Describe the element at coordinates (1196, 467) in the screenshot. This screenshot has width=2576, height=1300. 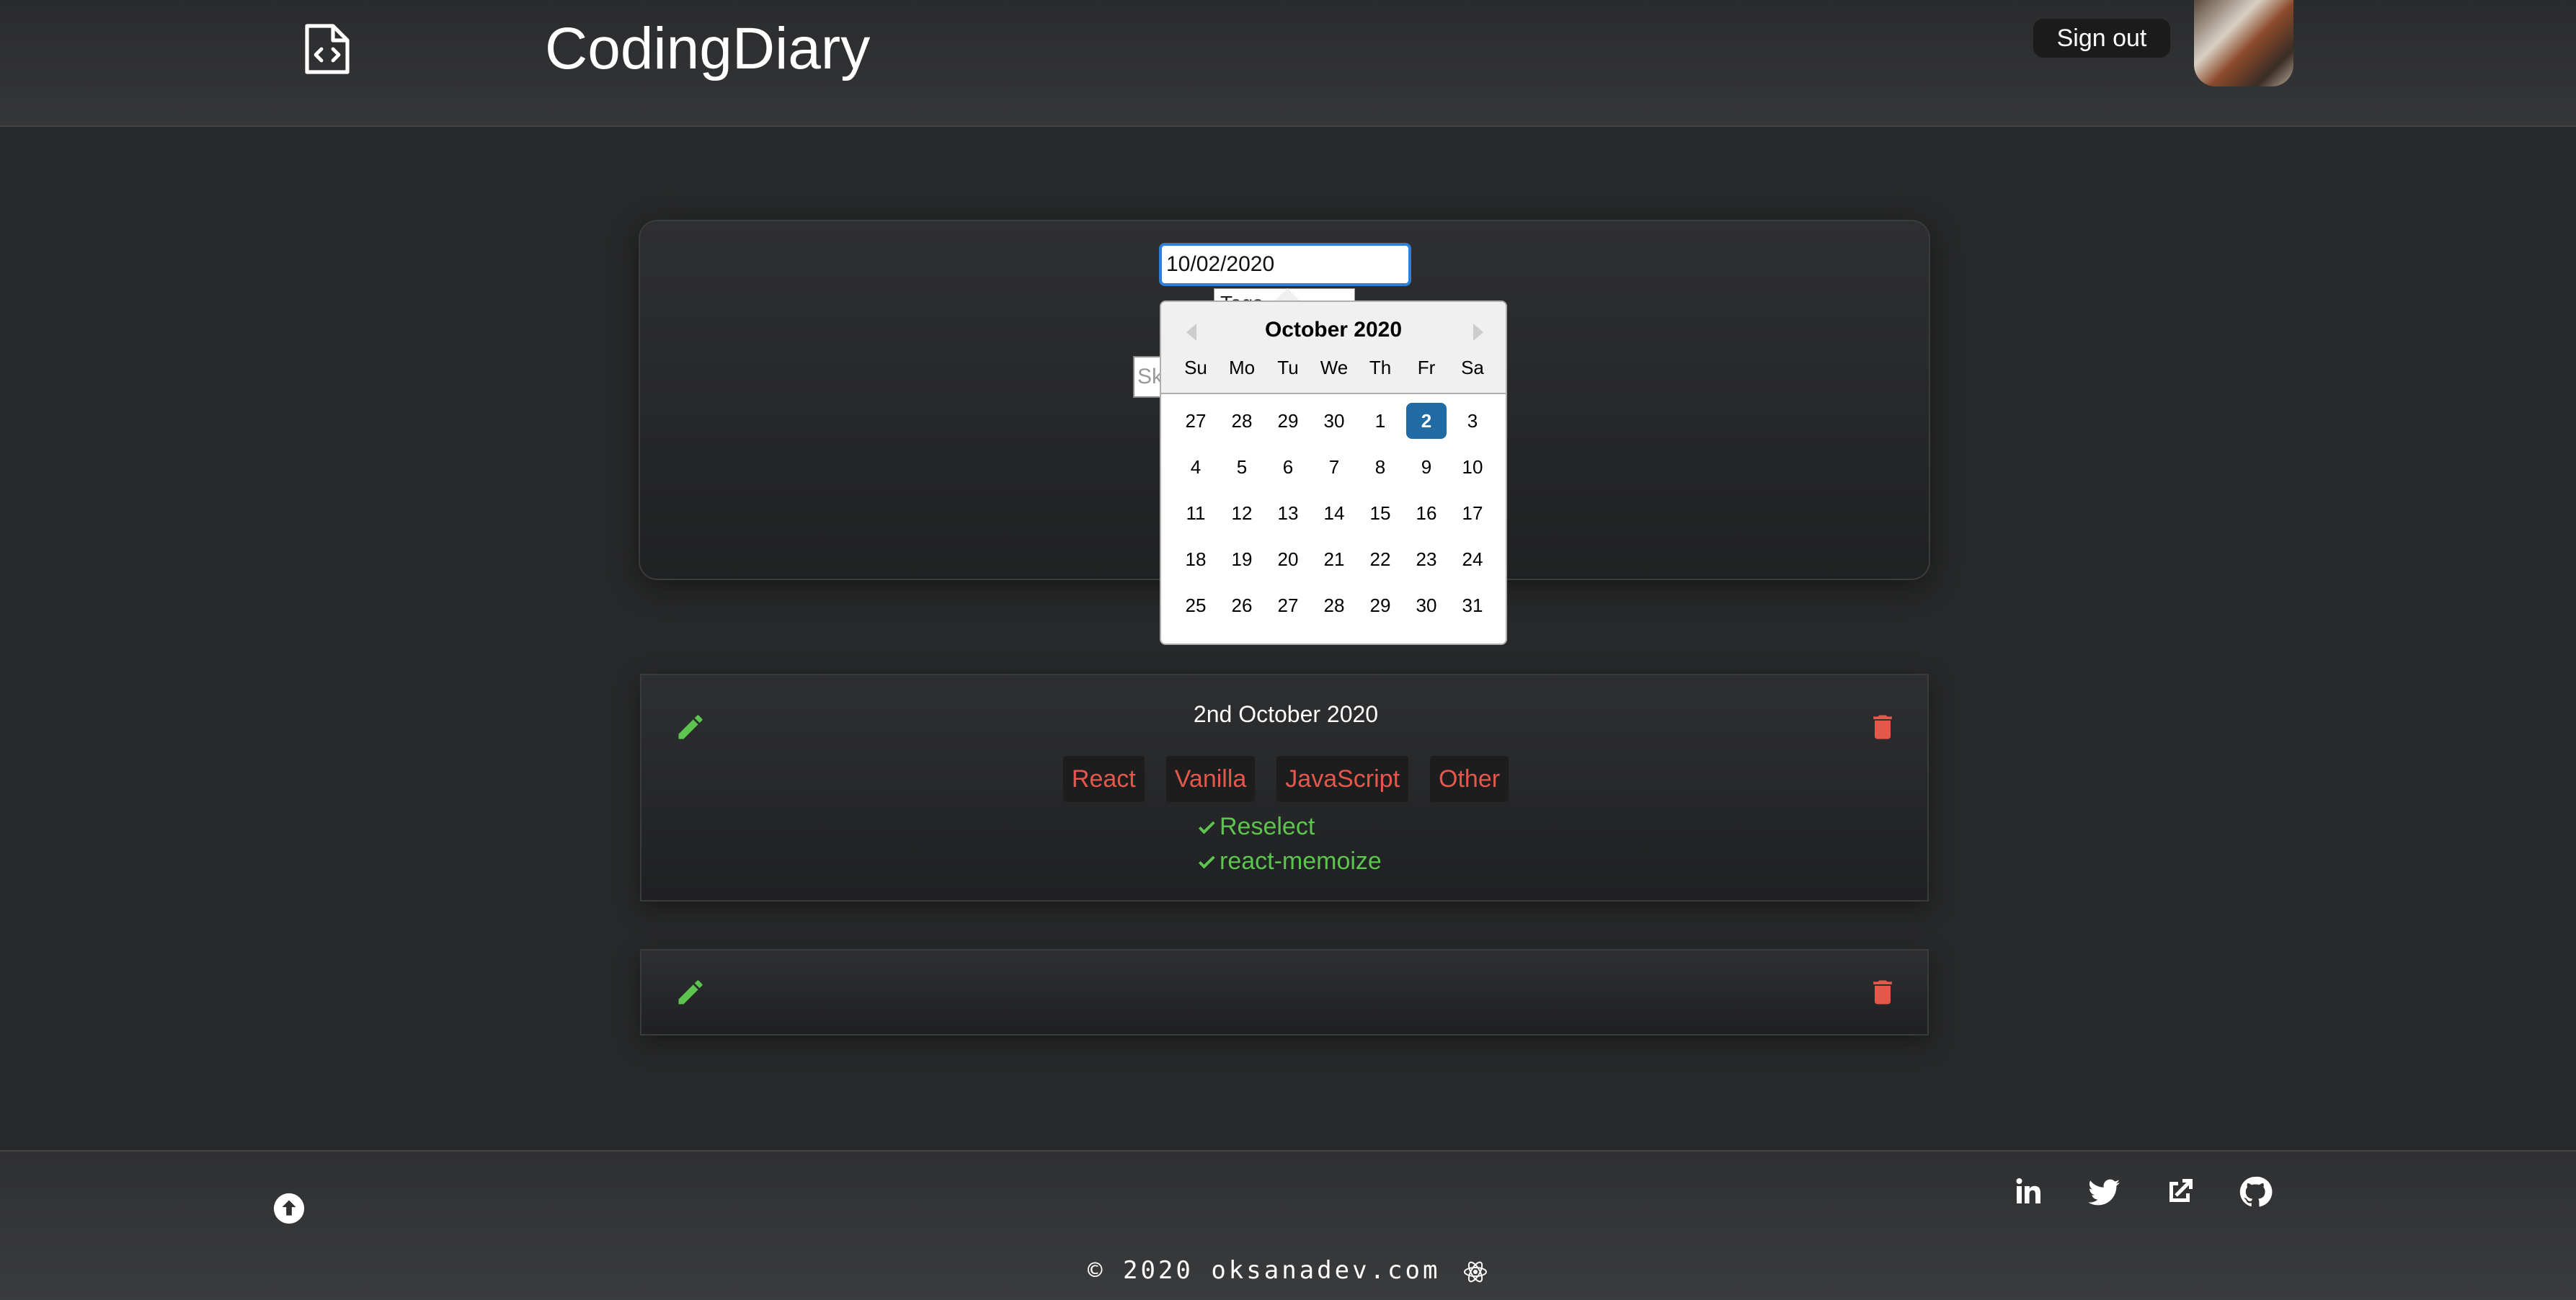
I see `calendar-day: 4` at that location.